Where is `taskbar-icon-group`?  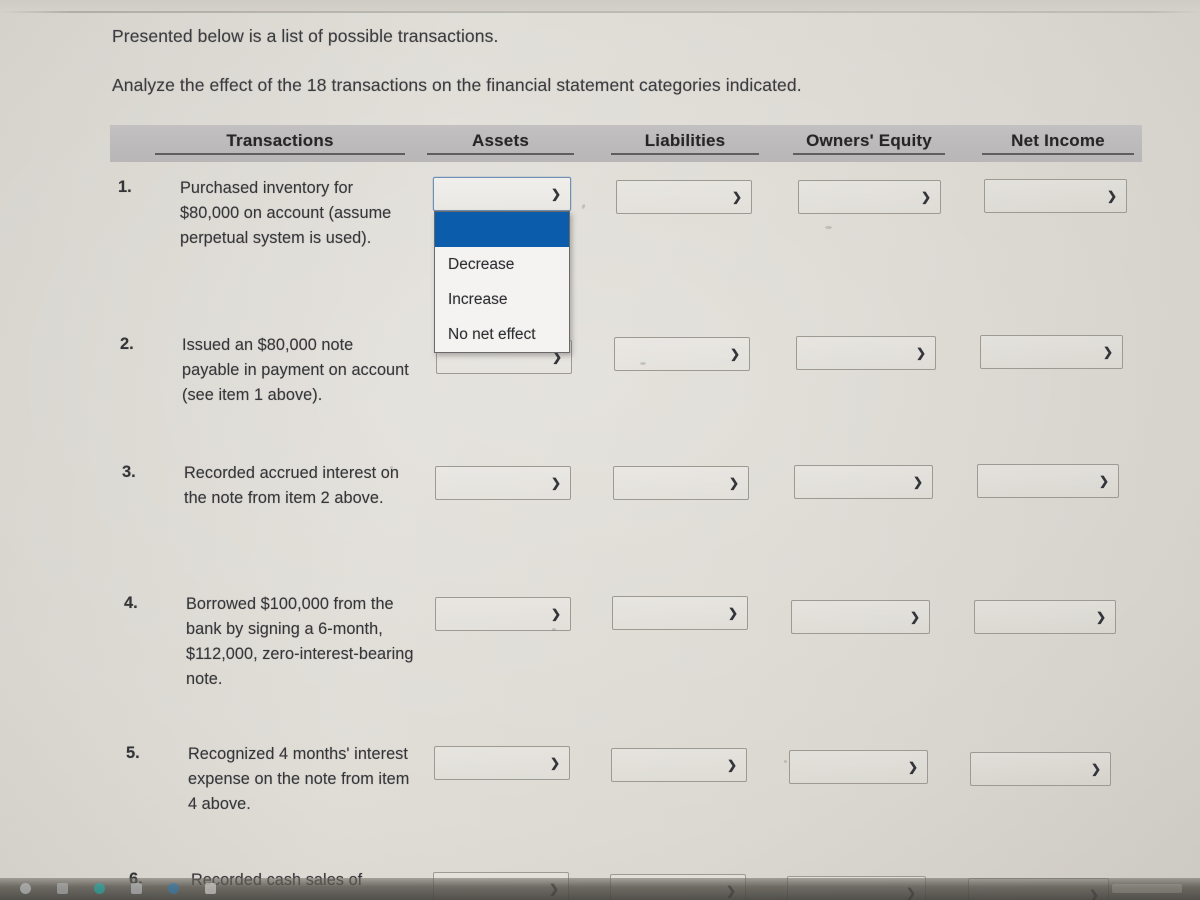 taskbar-icon-group is located at coordinates (118, 888).